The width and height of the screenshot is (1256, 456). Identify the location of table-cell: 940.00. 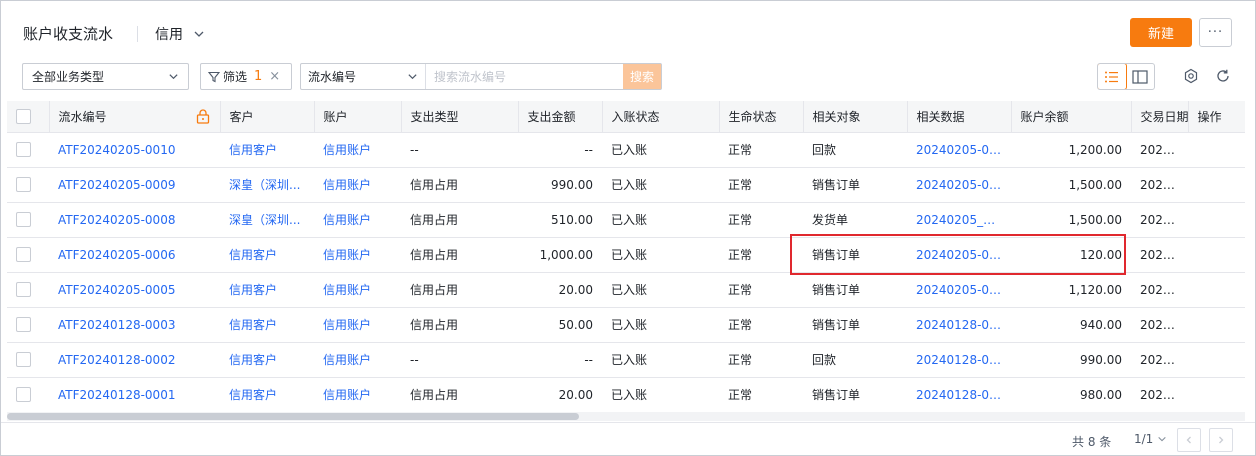
(1071, 325).